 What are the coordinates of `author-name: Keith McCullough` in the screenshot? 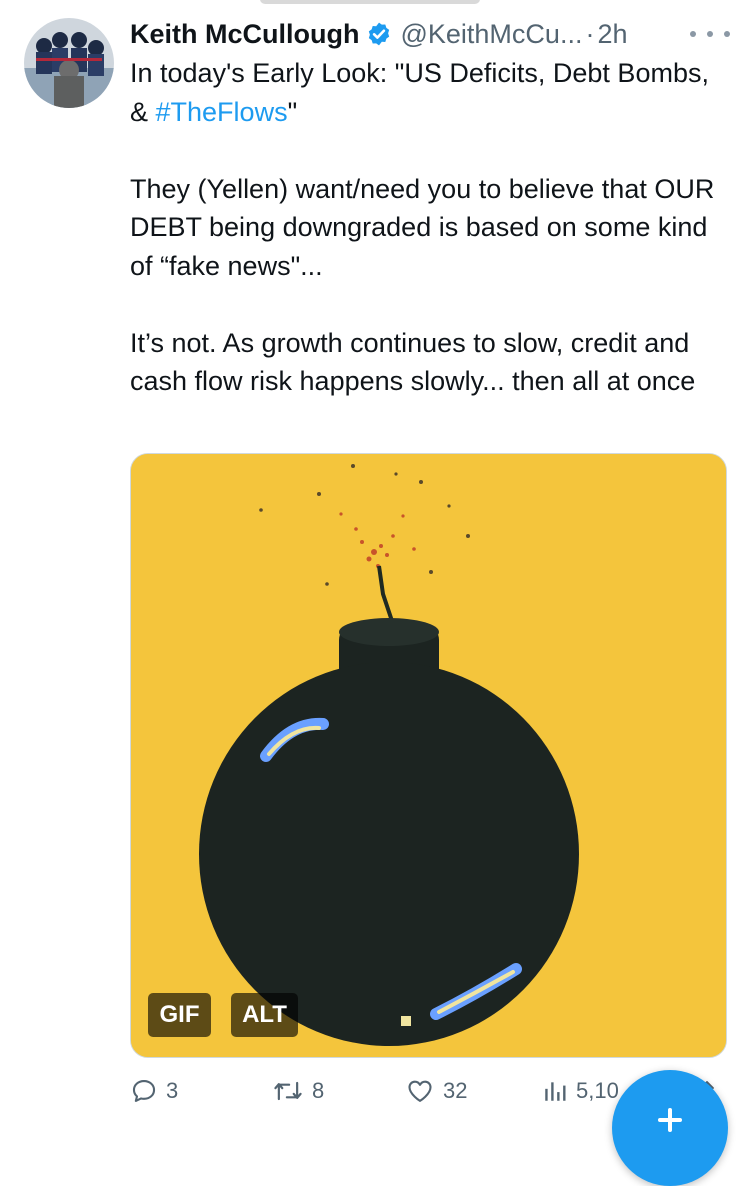 It's located at (244, 34).